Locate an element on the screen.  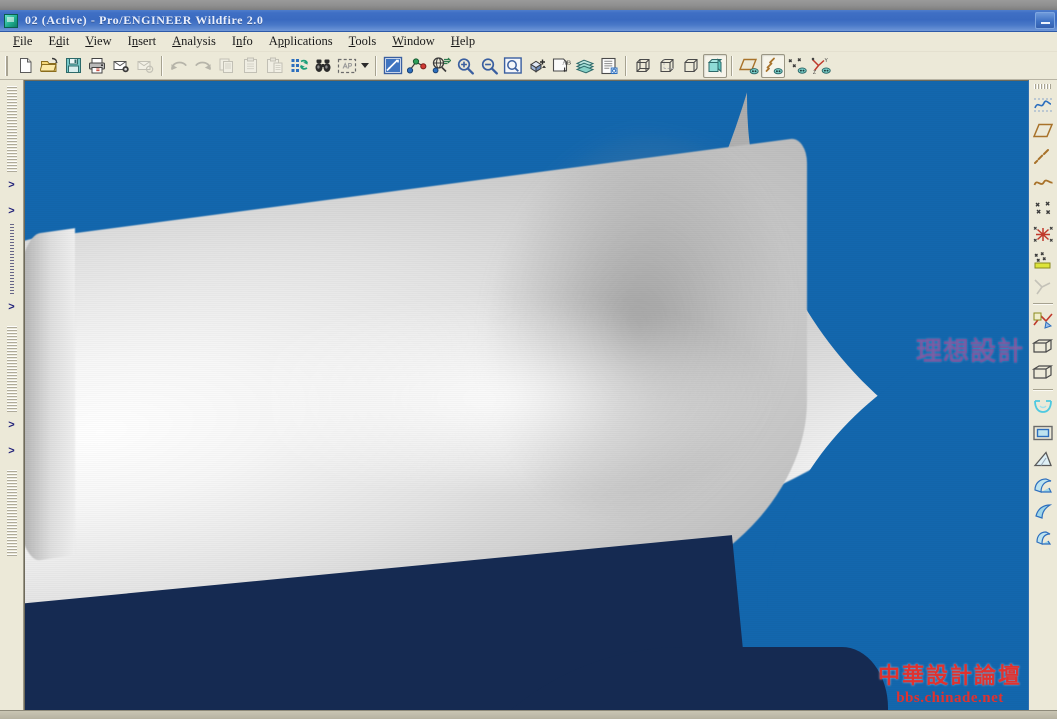
shell-icon is located at coordinates (1043, 432).